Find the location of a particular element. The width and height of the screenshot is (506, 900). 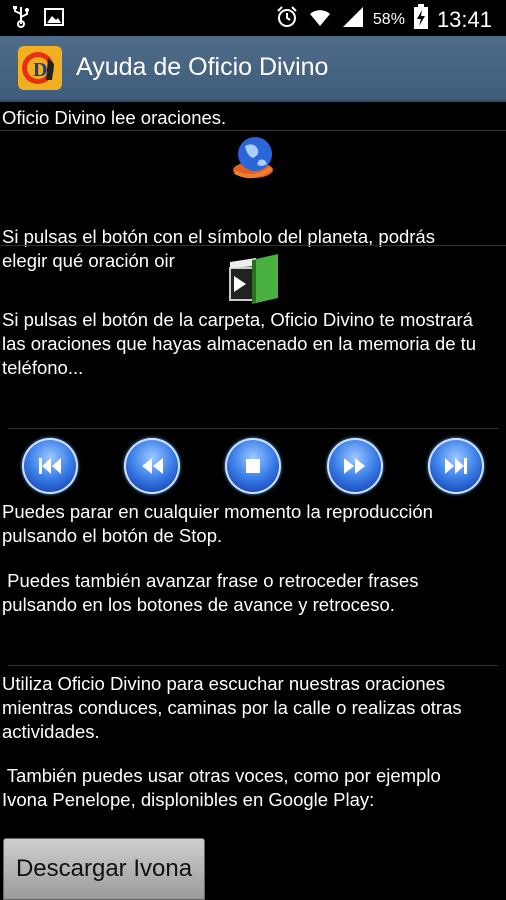

rewind-icon is located at coordinates (152, 466).